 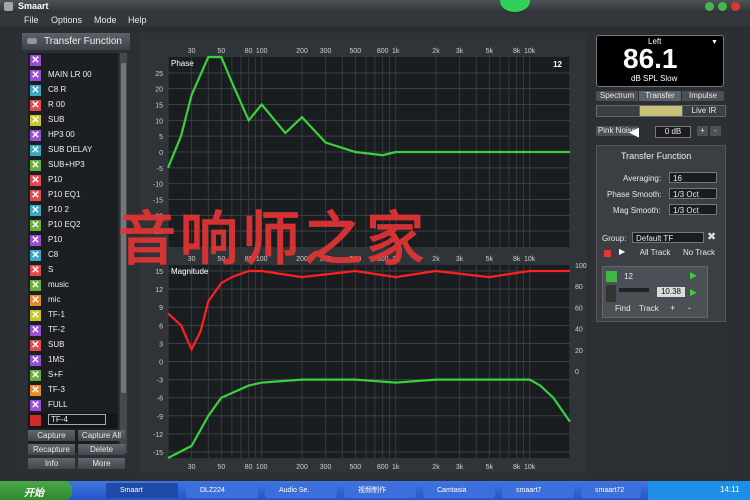 What do you see at coordinates (672, 308) in the screenshot?
I see `track-add-button: +` at bounding box center [672, 308].